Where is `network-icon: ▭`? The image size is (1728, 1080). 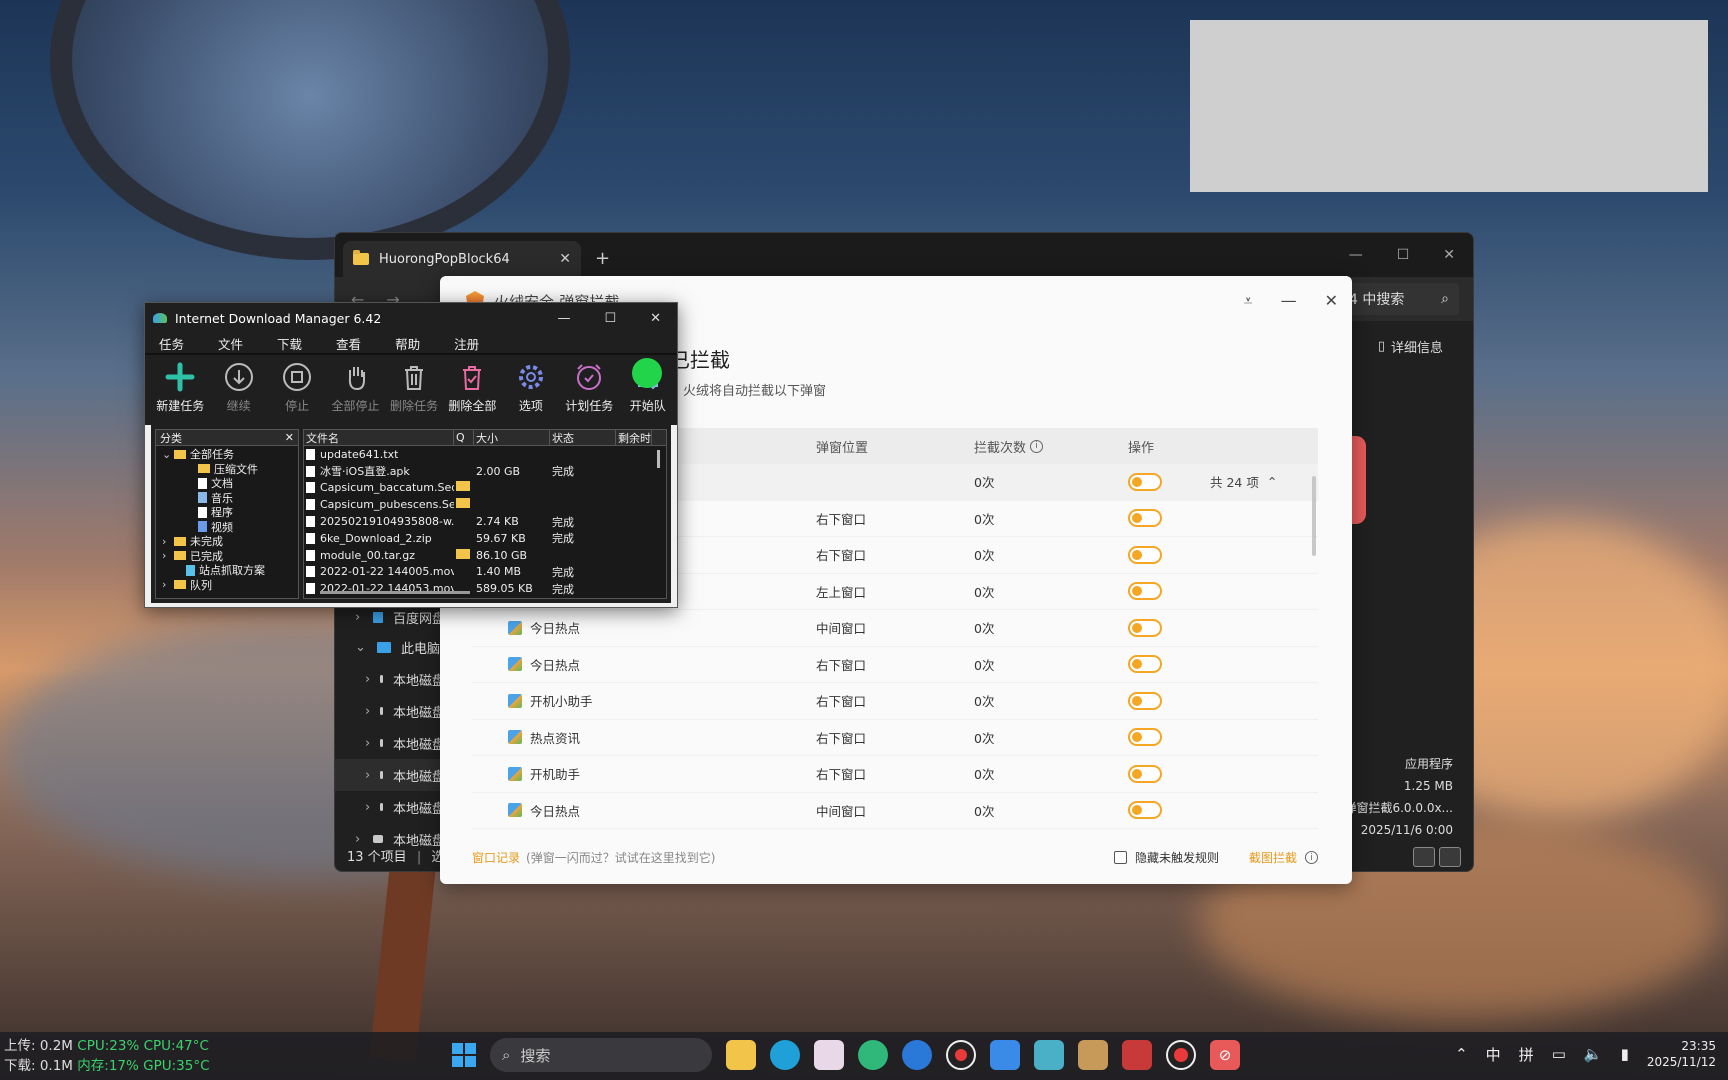
network-icon: ▭ is located at coordinates (1559, 1054).